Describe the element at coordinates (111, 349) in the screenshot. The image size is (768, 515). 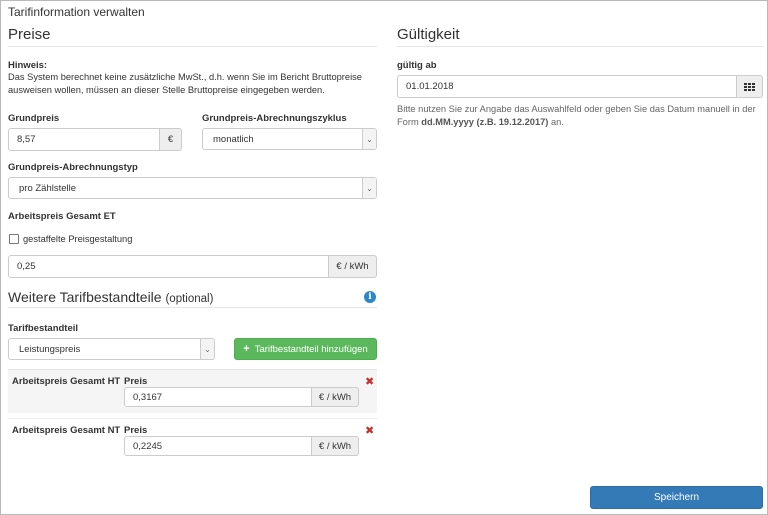
I see `bestandteil-select: Leistungspreis ⌄` at that location.